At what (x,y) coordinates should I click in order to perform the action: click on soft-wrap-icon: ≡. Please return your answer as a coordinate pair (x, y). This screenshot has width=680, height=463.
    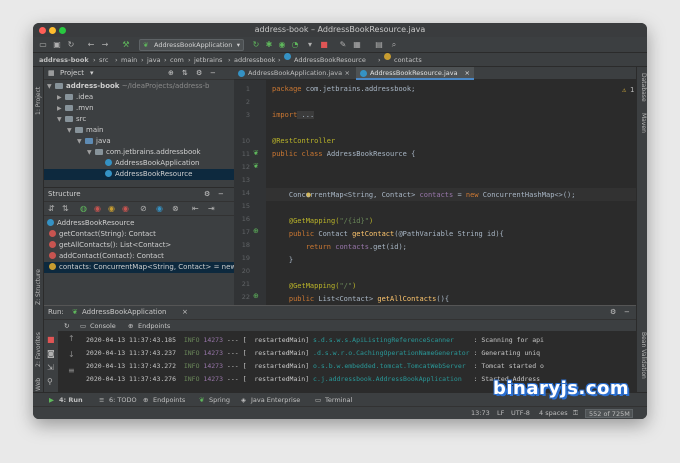
    Looking at the image, I should click on (71, 370).